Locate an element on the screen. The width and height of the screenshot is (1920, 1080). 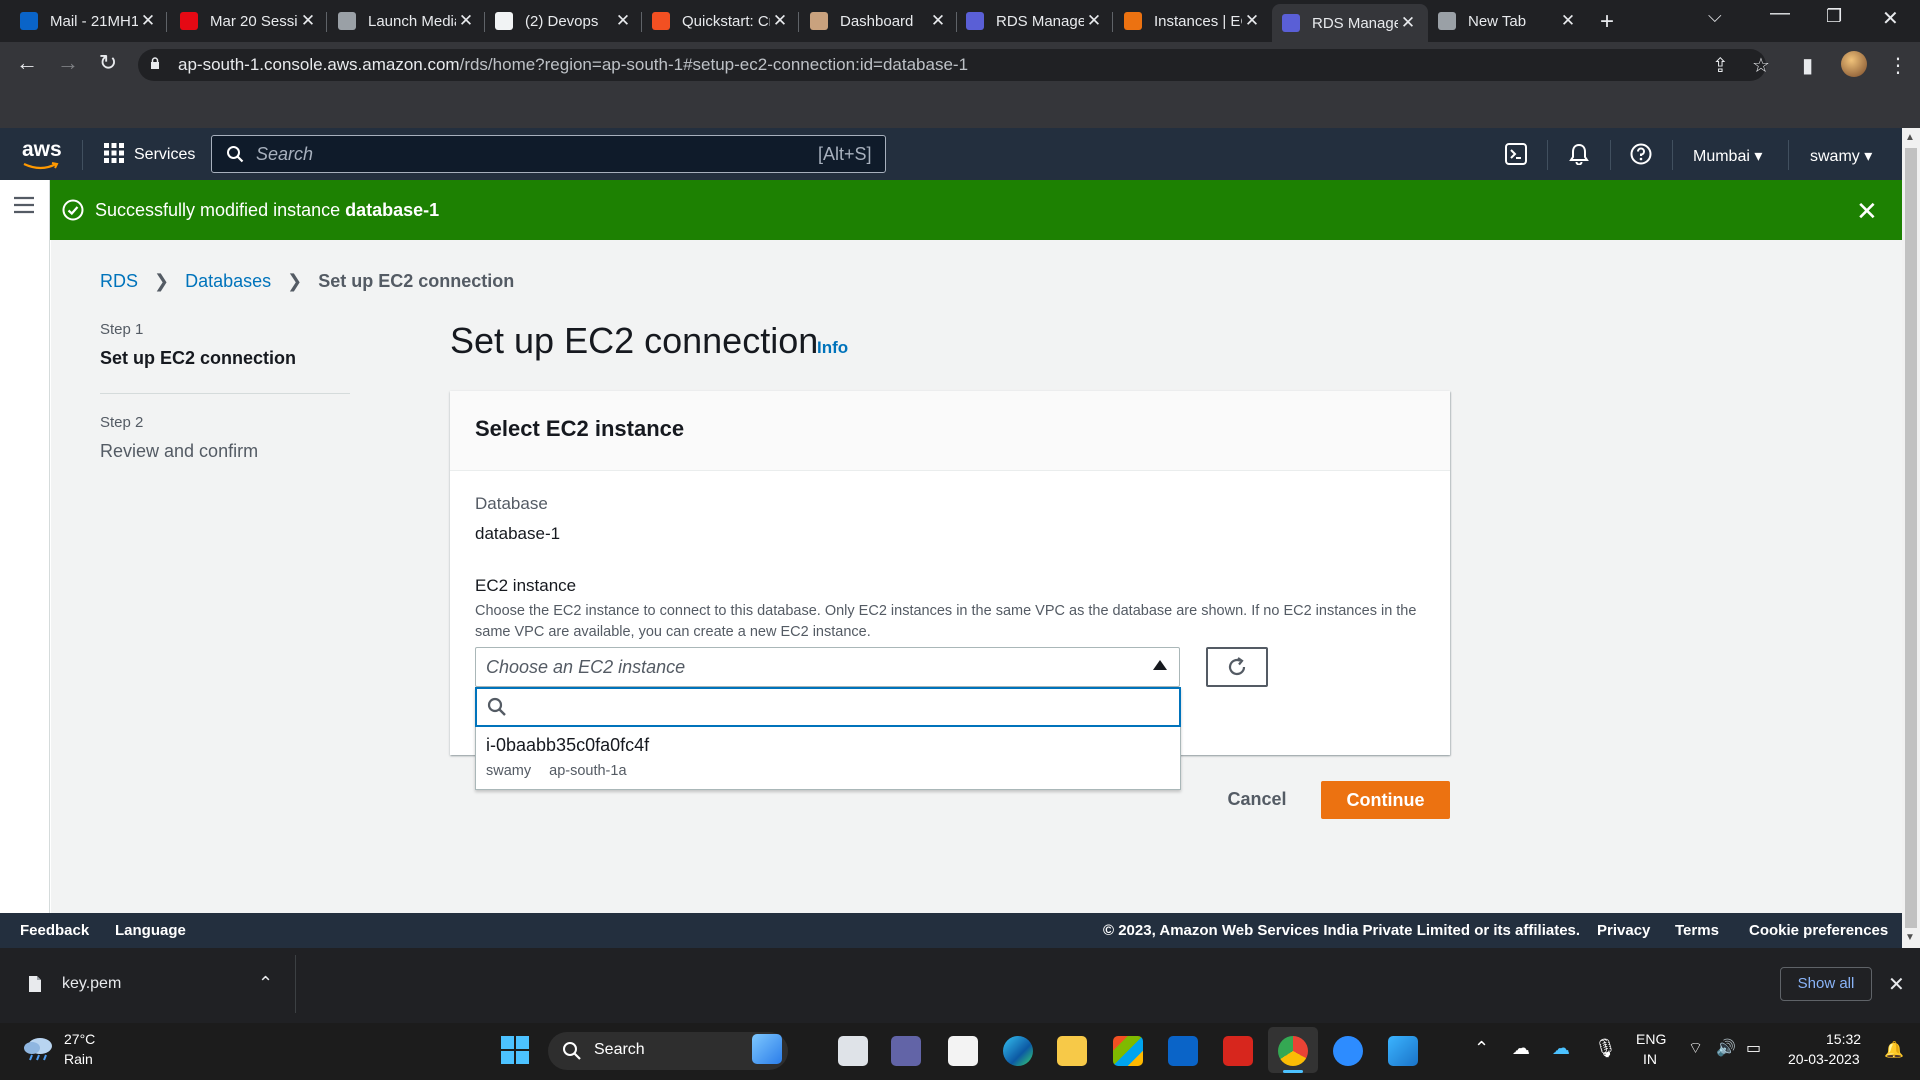
browser-tab: Quickstart: Create✕ is located at coordinates (721, 21).